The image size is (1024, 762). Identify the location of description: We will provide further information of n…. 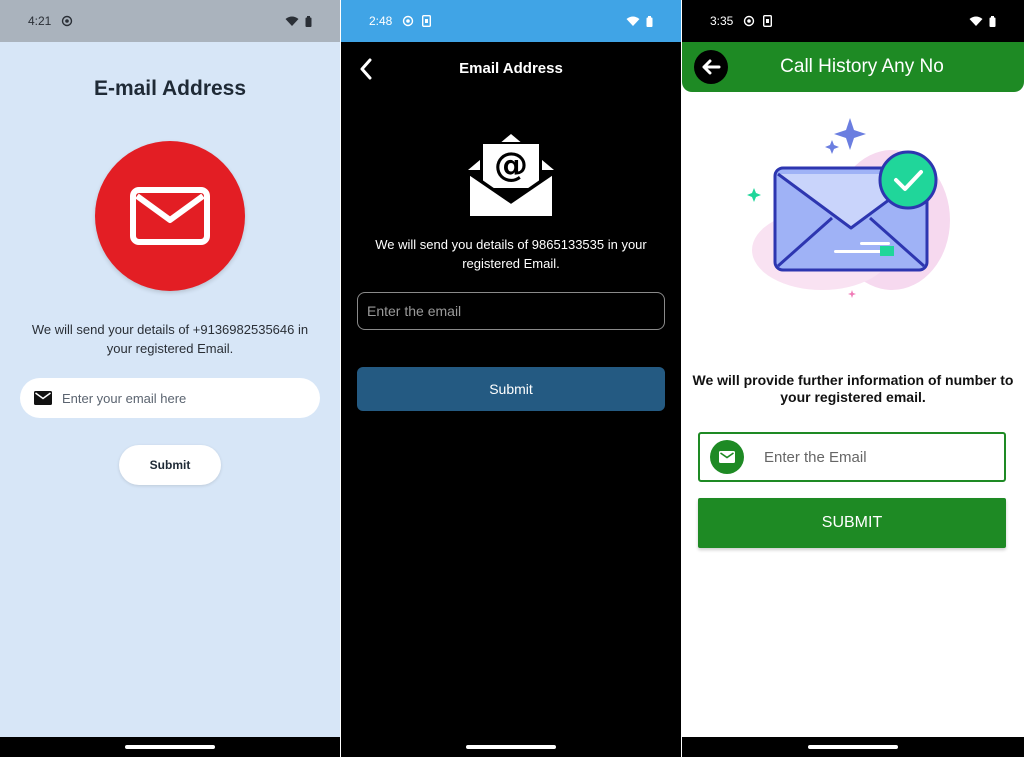
(853, 388).